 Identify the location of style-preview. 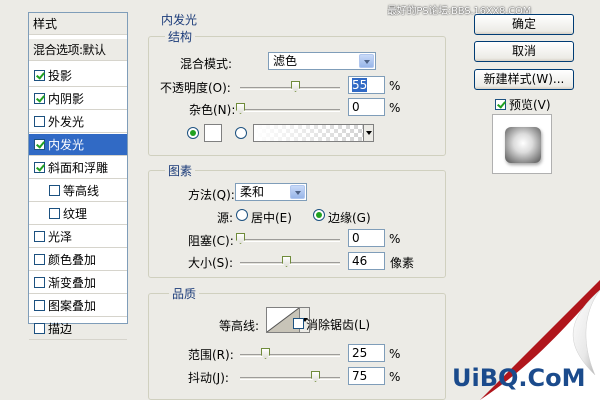
(522, 144).